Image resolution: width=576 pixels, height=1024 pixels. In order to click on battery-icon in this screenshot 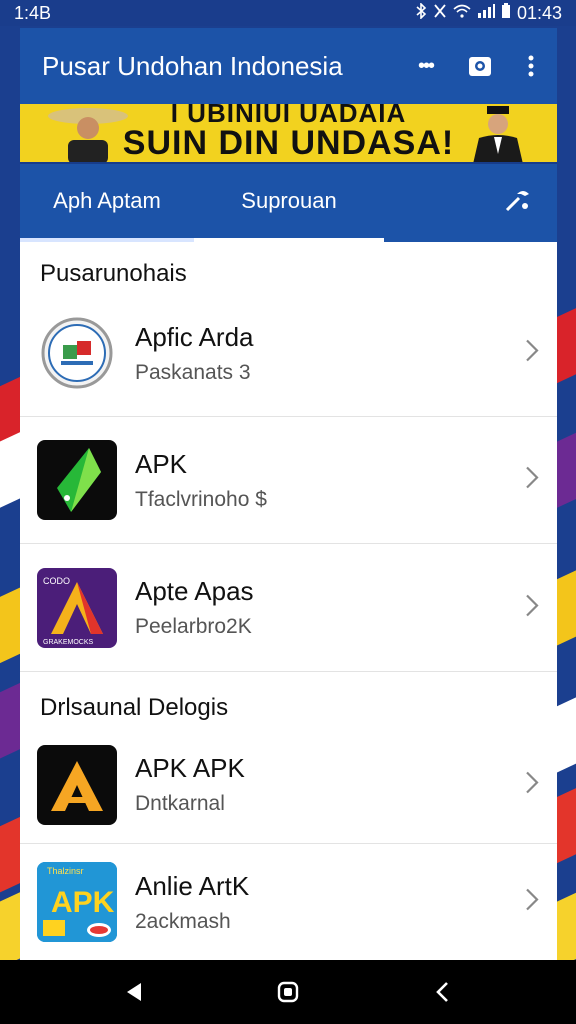, I will do `click(506, 13)`.